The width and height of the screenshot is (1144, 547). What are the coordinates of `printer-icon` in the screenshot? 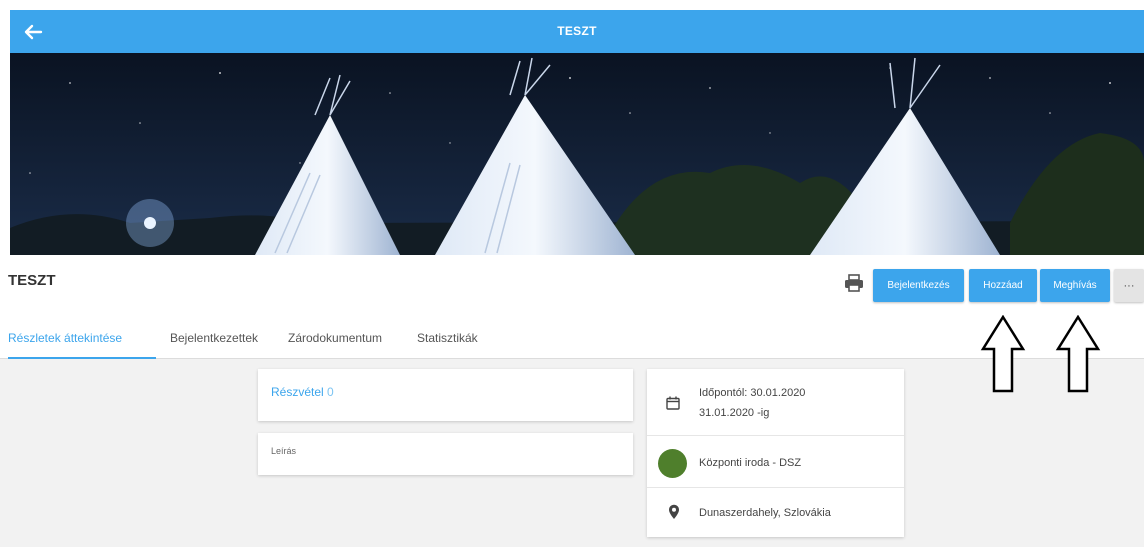 It's located at (854, 283).